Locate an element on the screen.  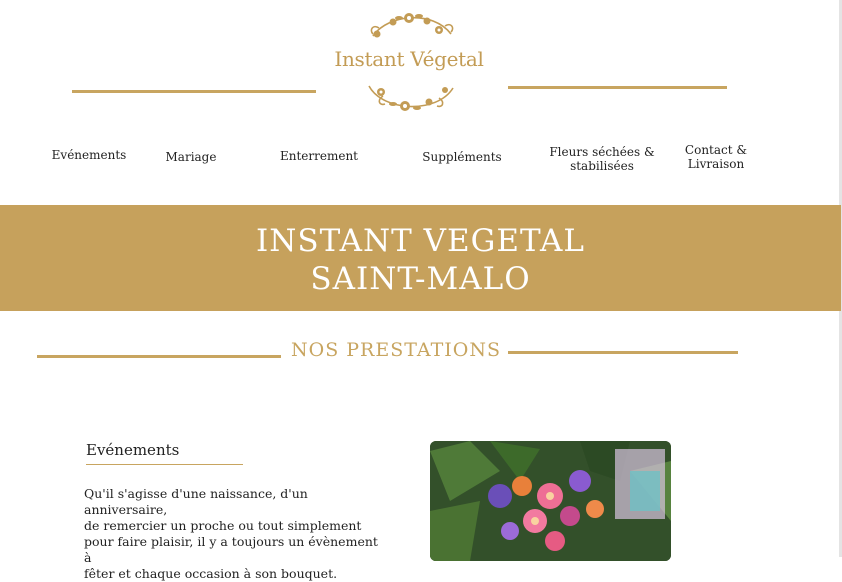
nav-item-supplements: Suppléments is located at coordinates (462, 157).